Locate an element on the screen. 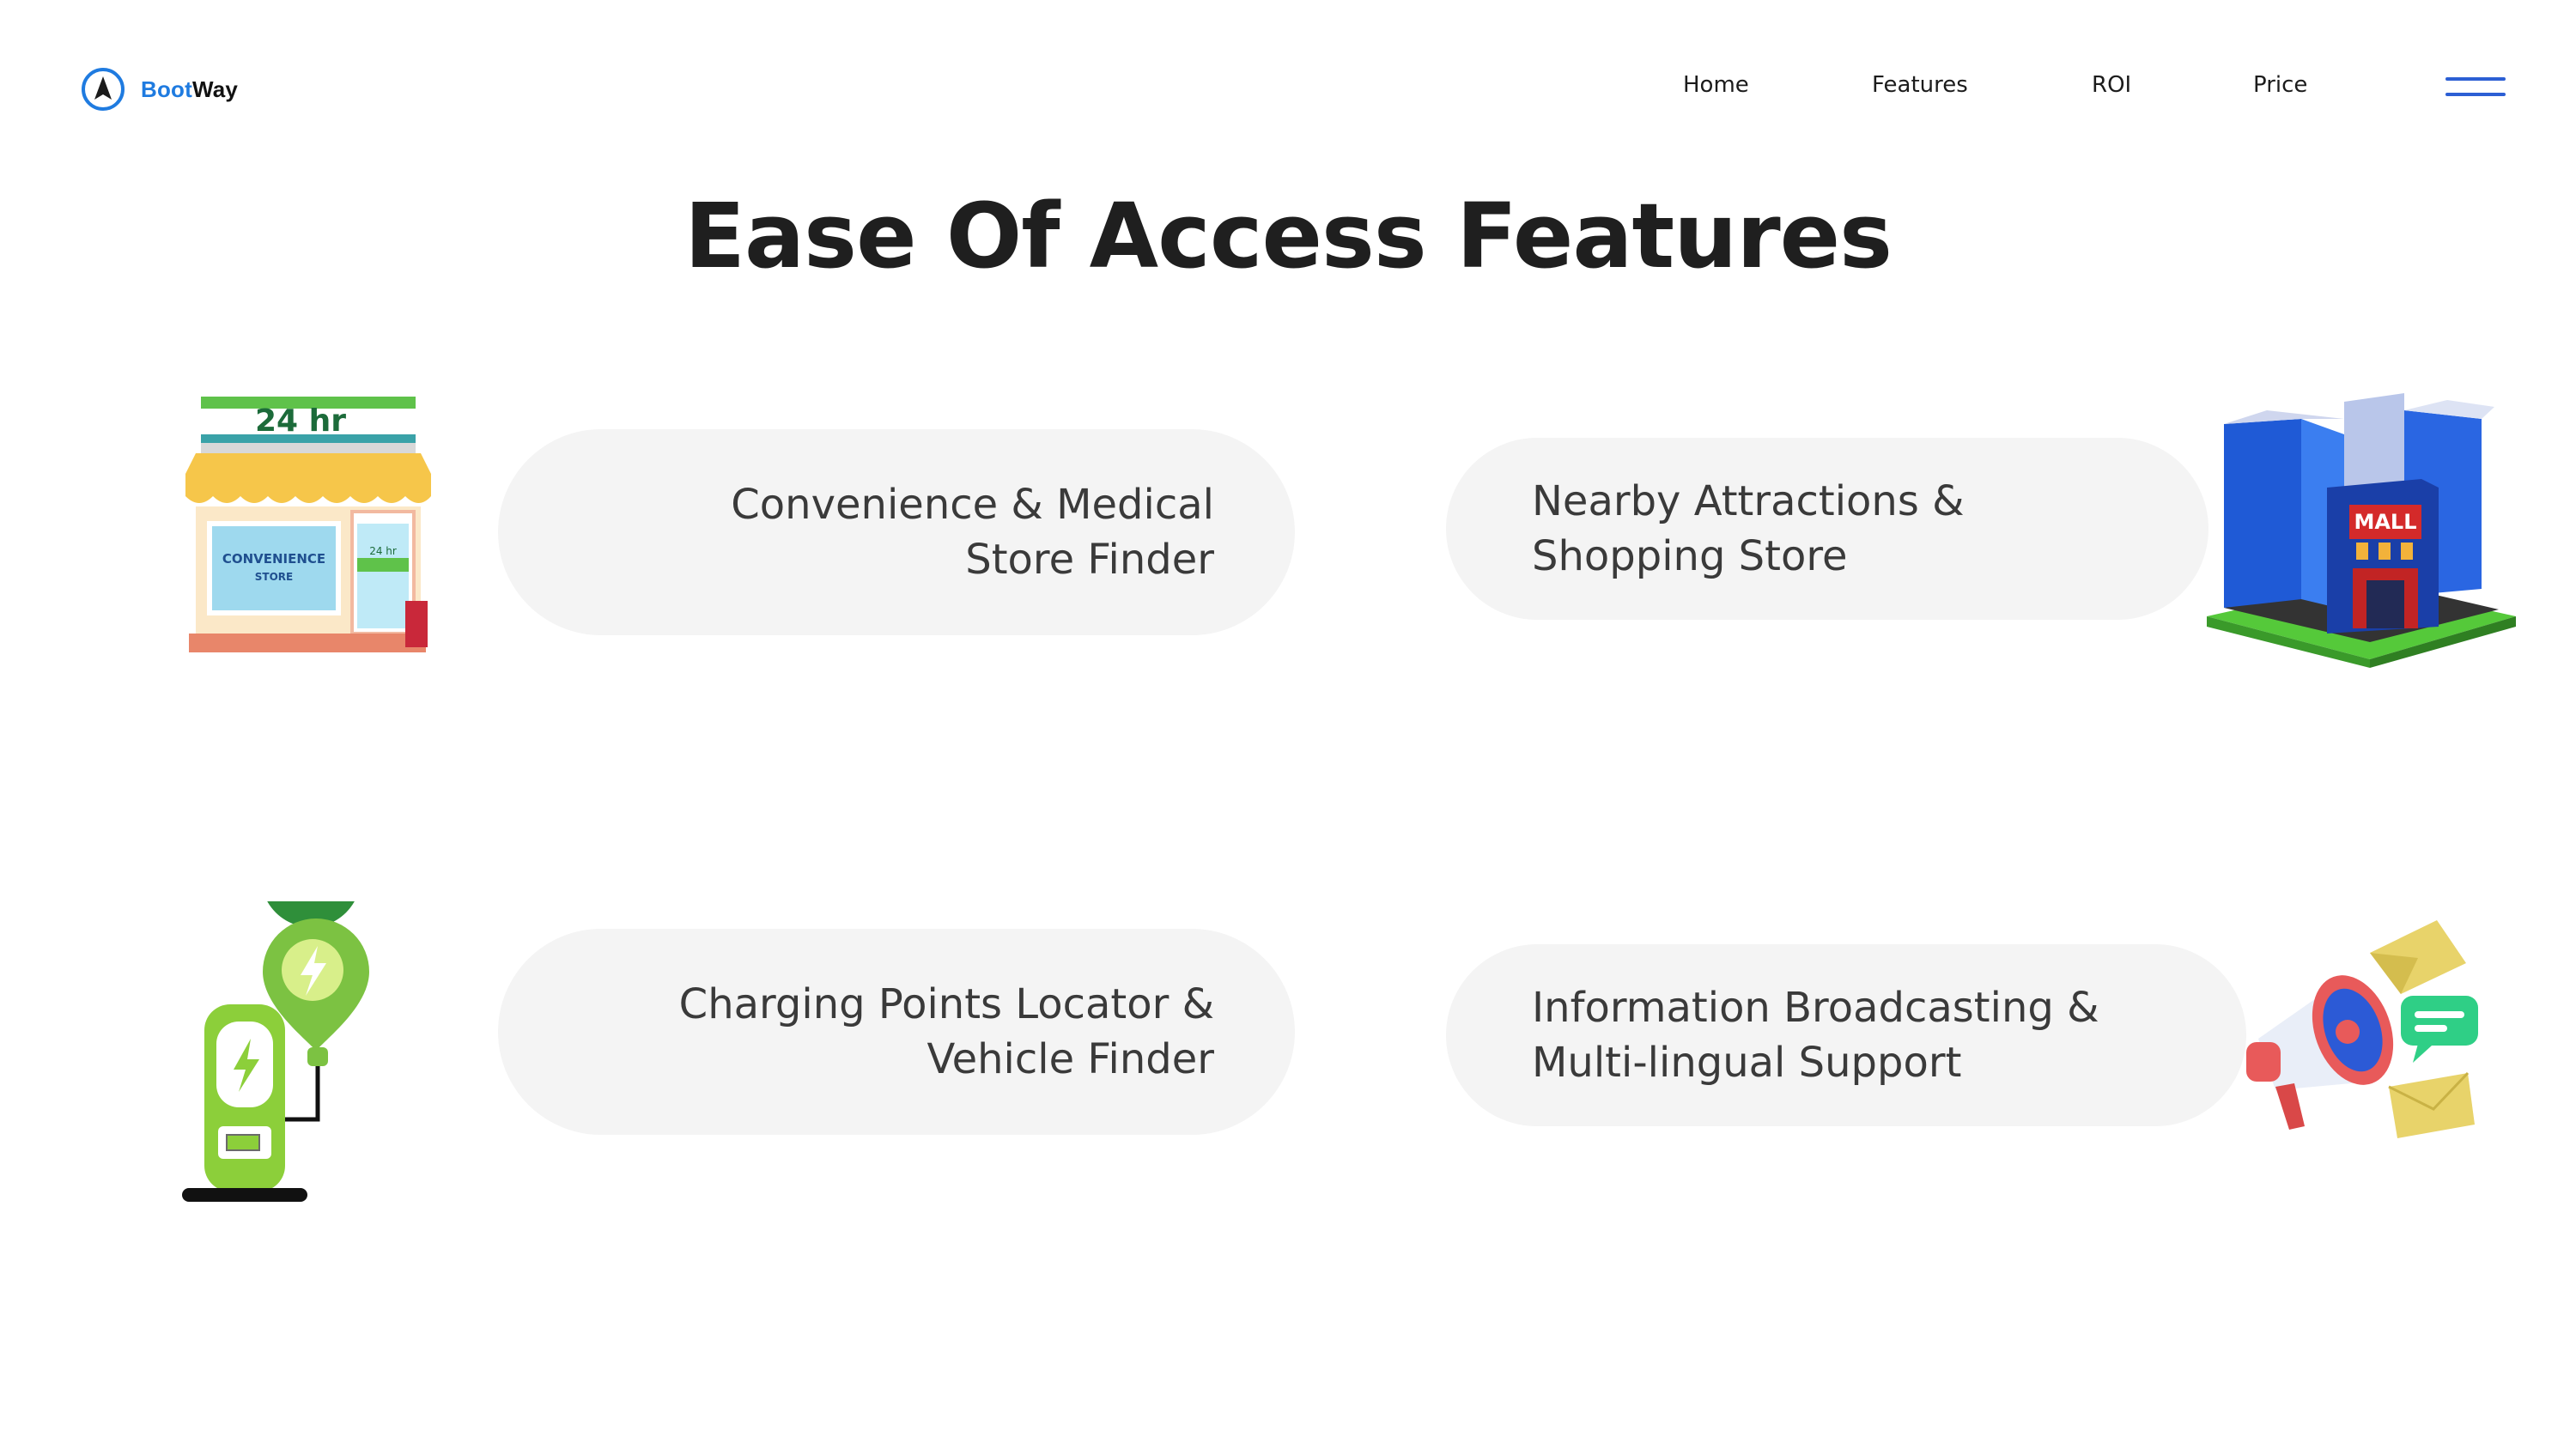  ev-charger-icon is located at coordinates (275, 1051).